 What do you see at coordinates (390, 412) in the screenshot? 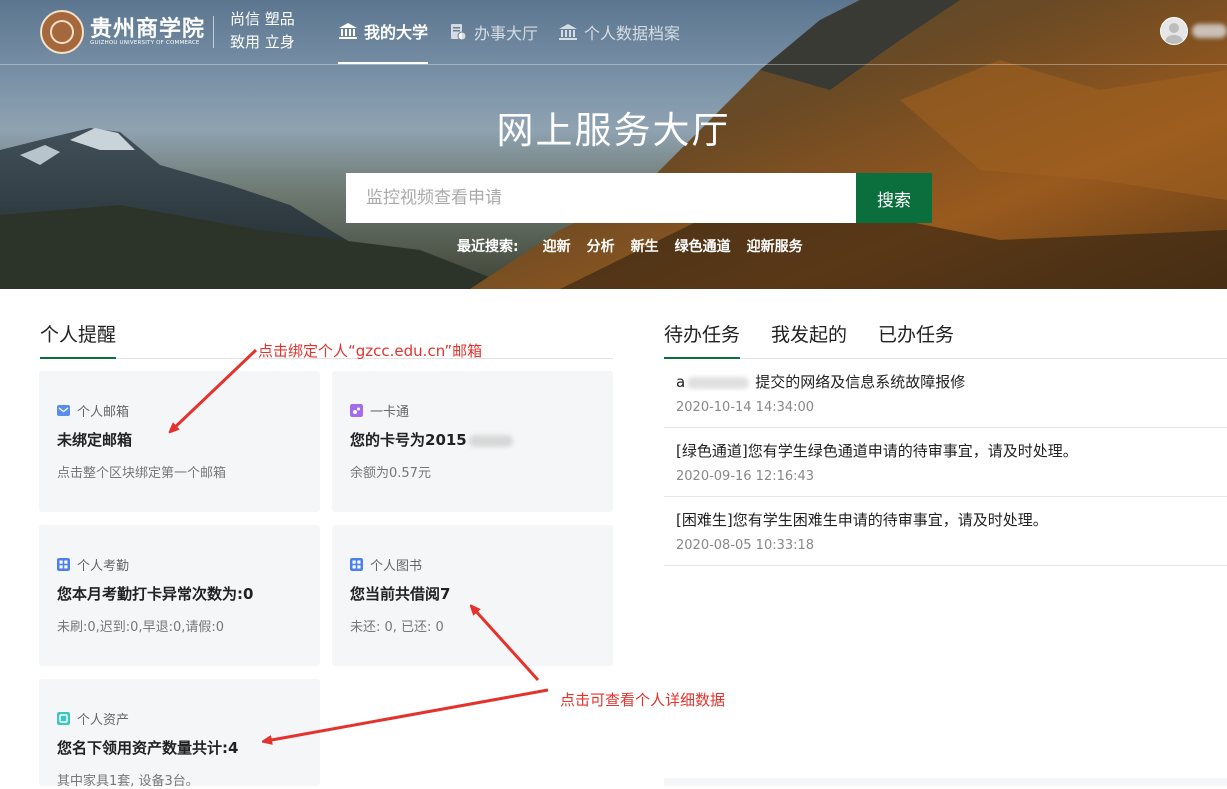
I see `card-type-label: 一卡通` at bounding box center [390, 412].